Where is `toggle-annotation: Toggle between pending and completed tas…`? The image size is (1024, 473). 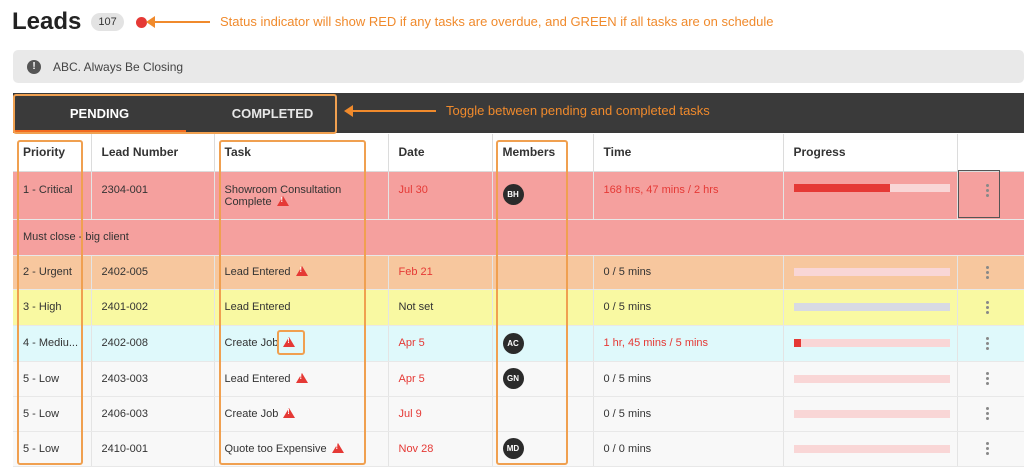 toggle-annotation: Toggle between pending and completed tas… is located at coordinates (527, 110).